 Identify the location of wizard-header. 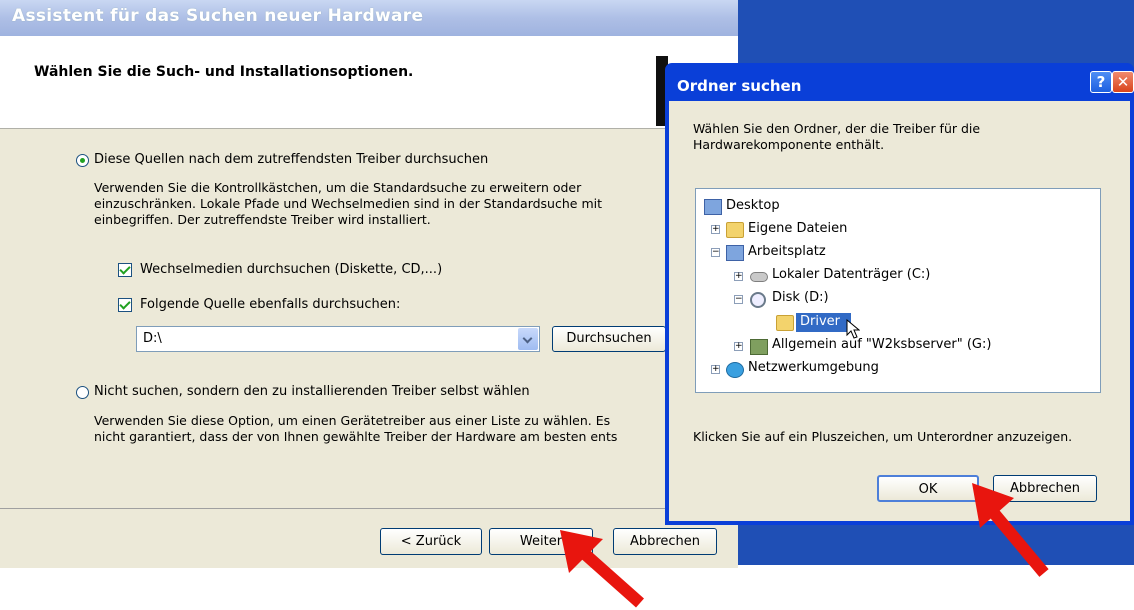
(330, 82).